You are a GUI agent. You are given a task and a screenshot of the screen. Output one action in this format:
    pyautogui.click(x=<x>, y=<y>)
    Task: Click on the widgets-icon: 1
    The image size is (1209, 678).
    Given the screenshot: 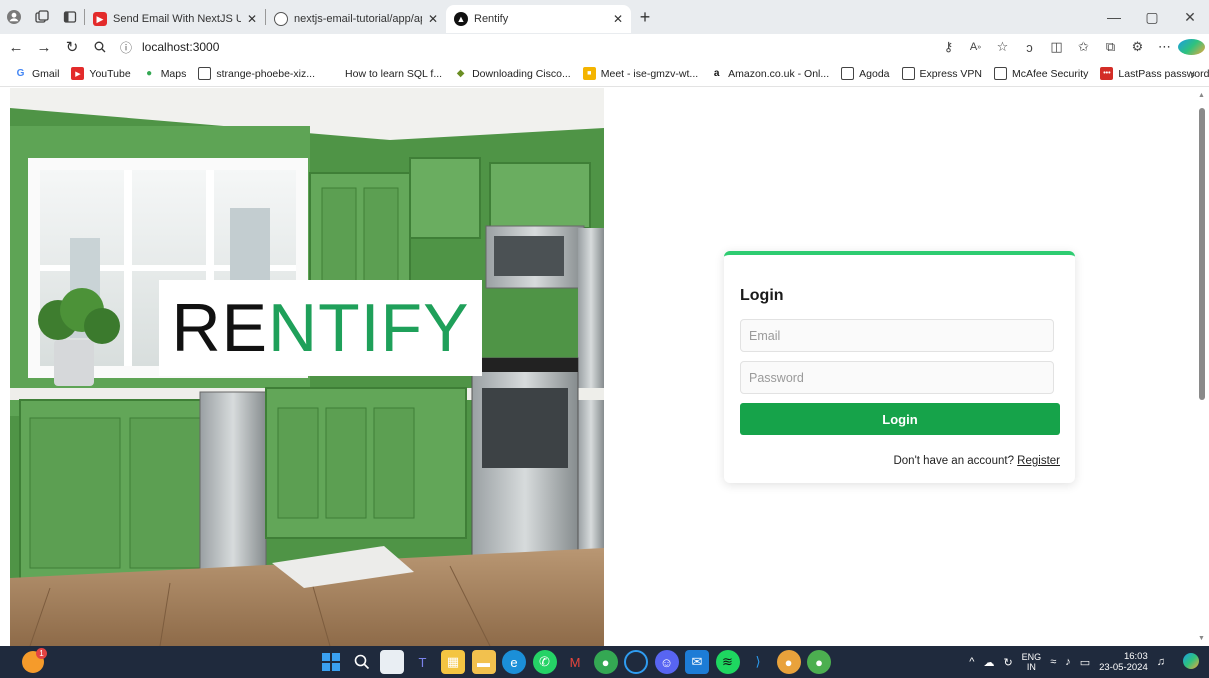 What is the action you would take?
    pyautogui.click(x=34, y=660)
    